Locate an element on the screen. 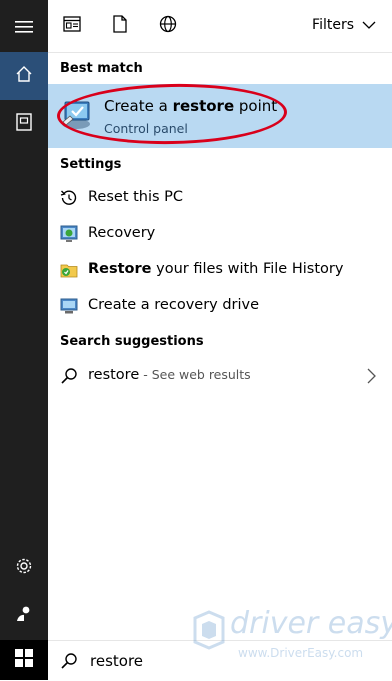 The image size is (392, 681). web-filter-button is located at coordinates (168, 26).